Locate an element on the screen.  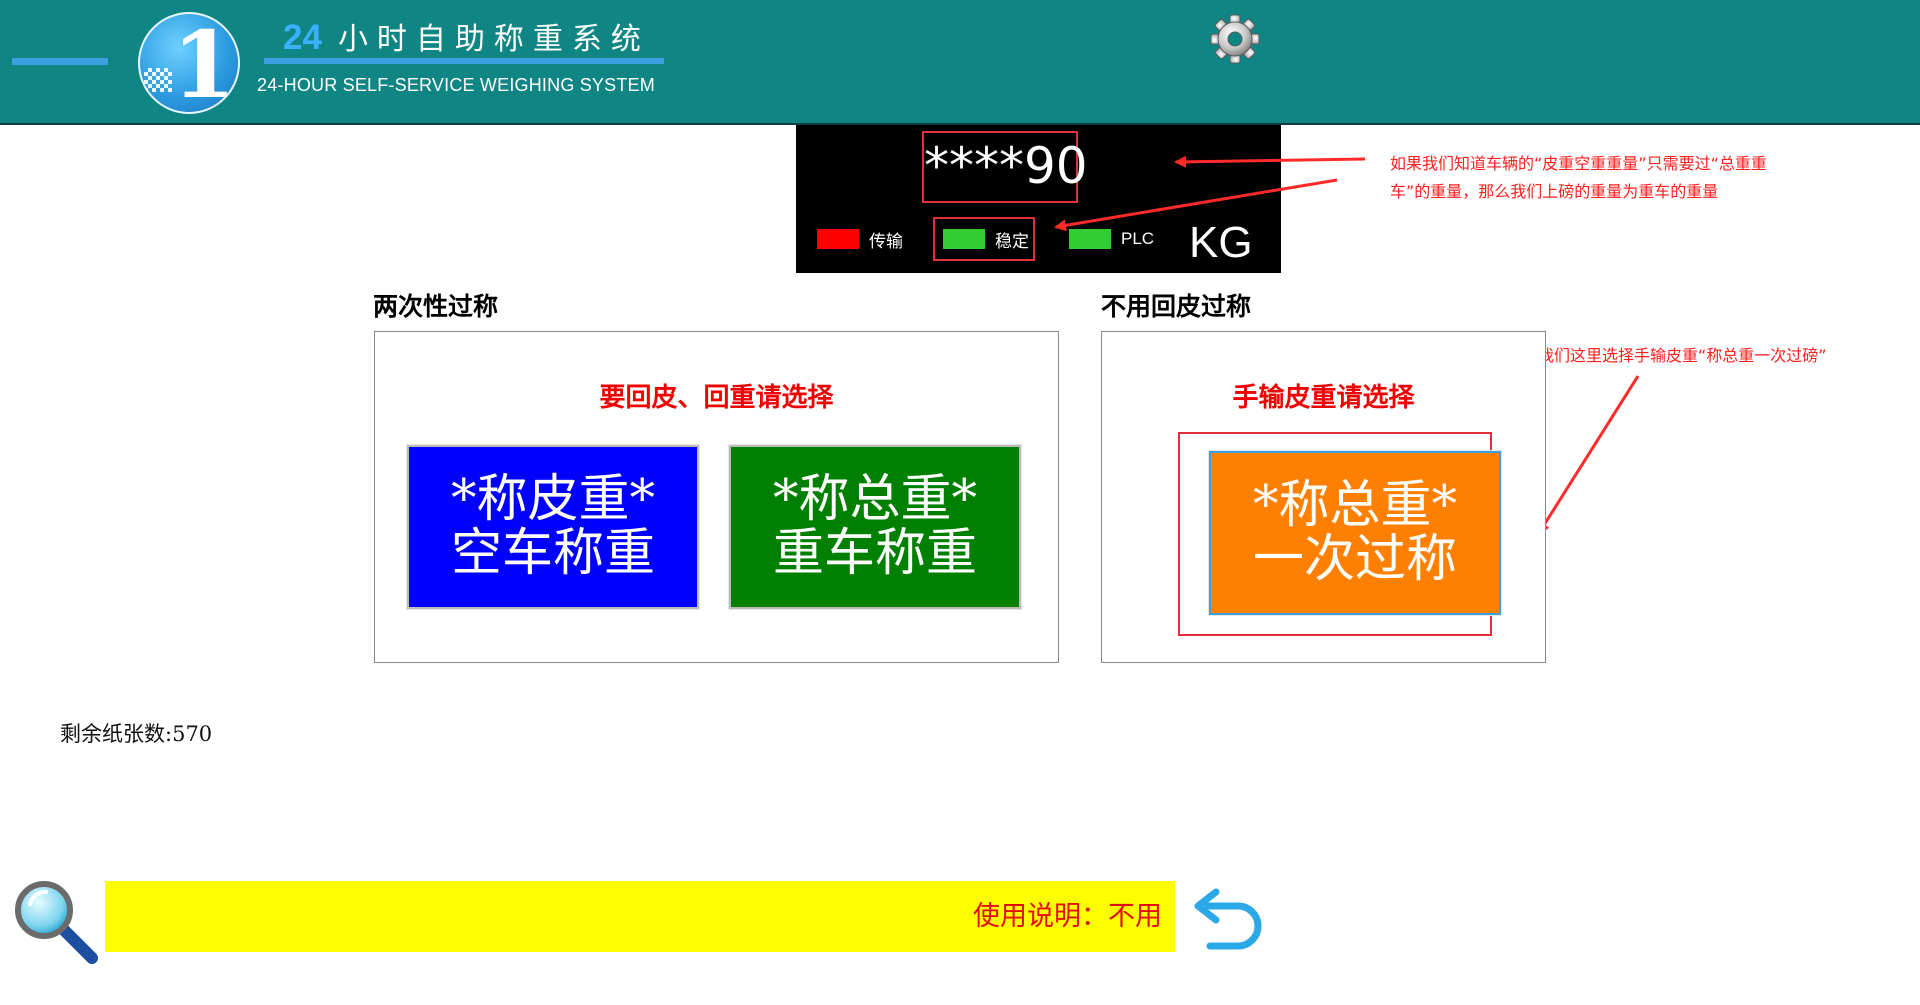
weigh-tare-line1: *称皮重* is located at coordinates (552, 499).